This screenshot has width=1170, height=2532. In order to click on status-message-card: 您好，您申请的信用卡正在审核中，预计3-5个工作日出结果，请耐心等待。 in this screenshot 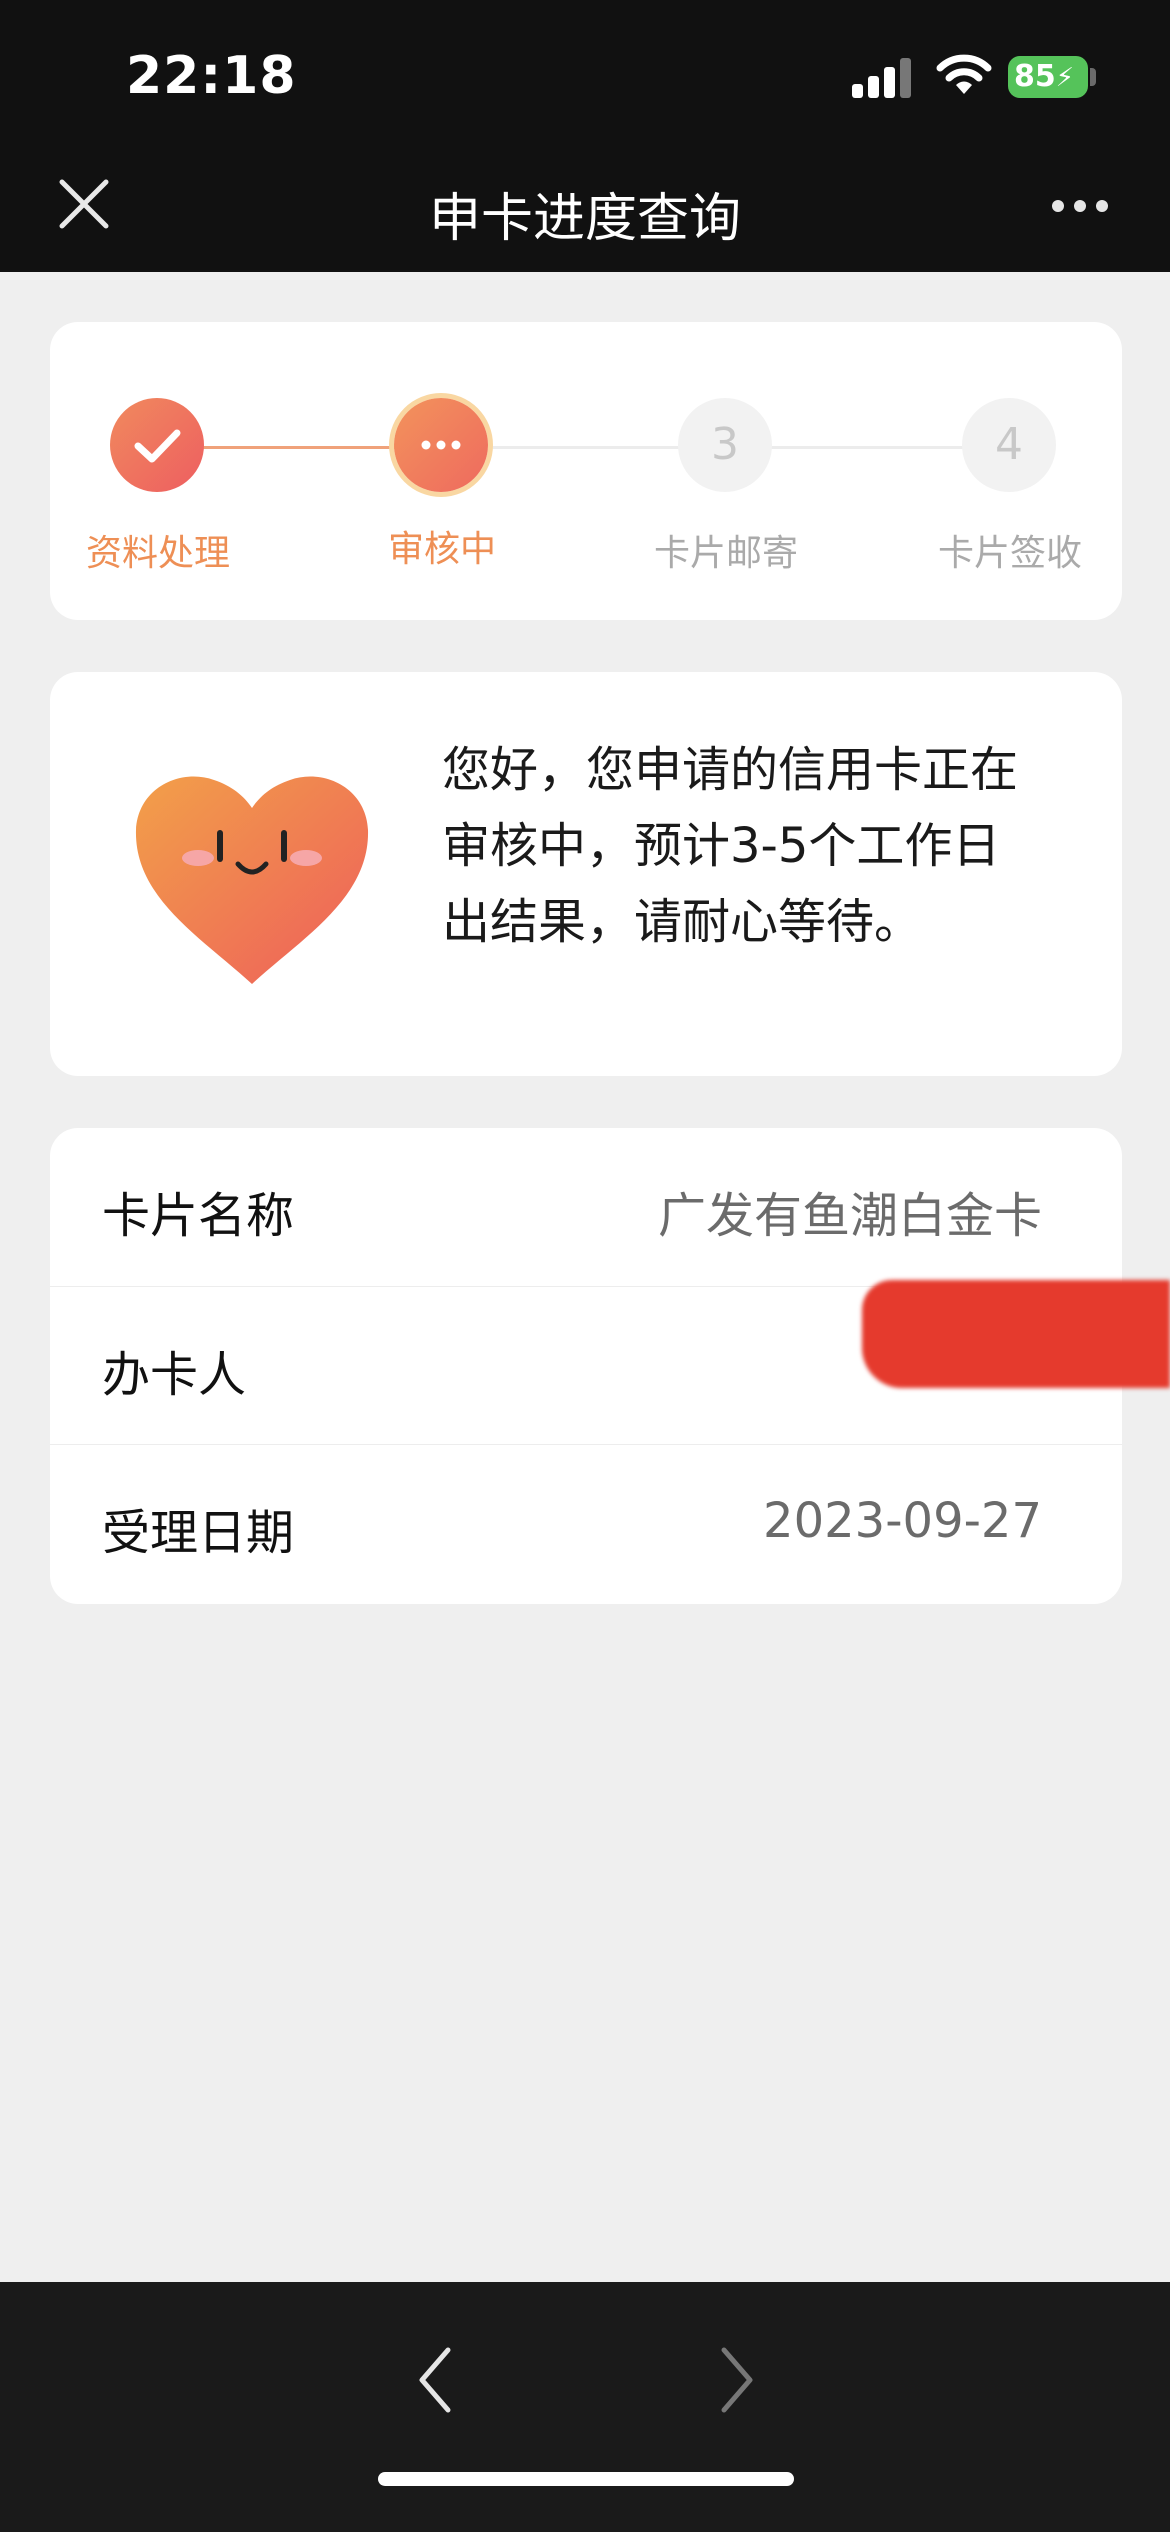, I will do `click(586, 874)`.